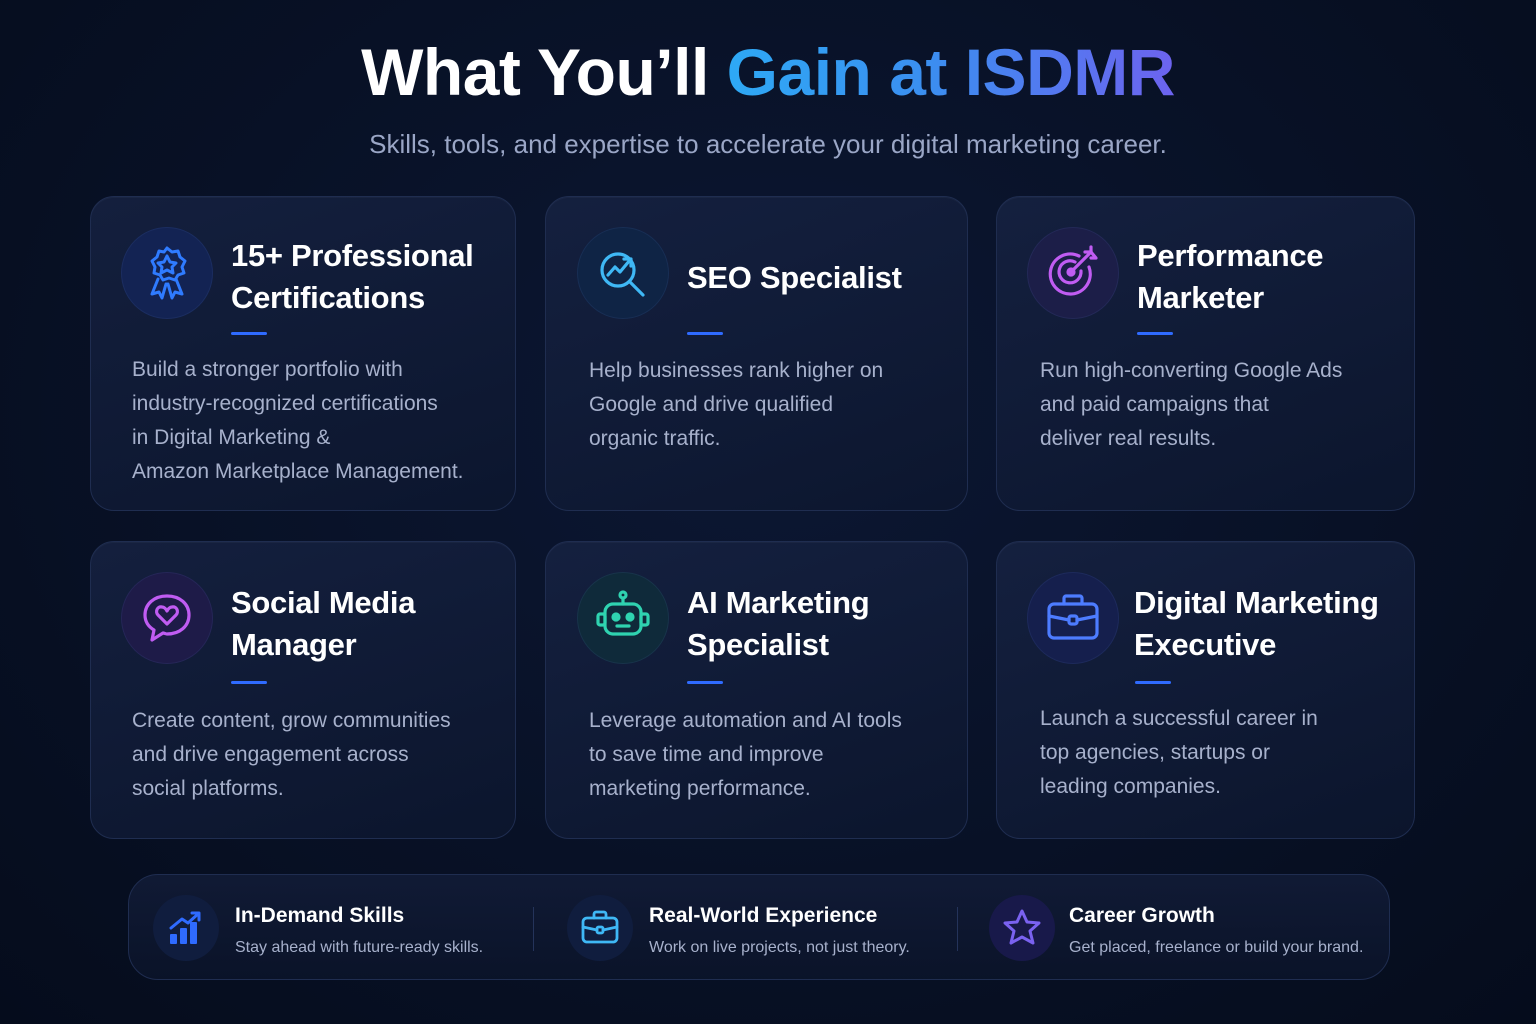  Describe the element at coordinates (186, 928) in the screenshot. I see `bar-chart-growth-icon` at that location.